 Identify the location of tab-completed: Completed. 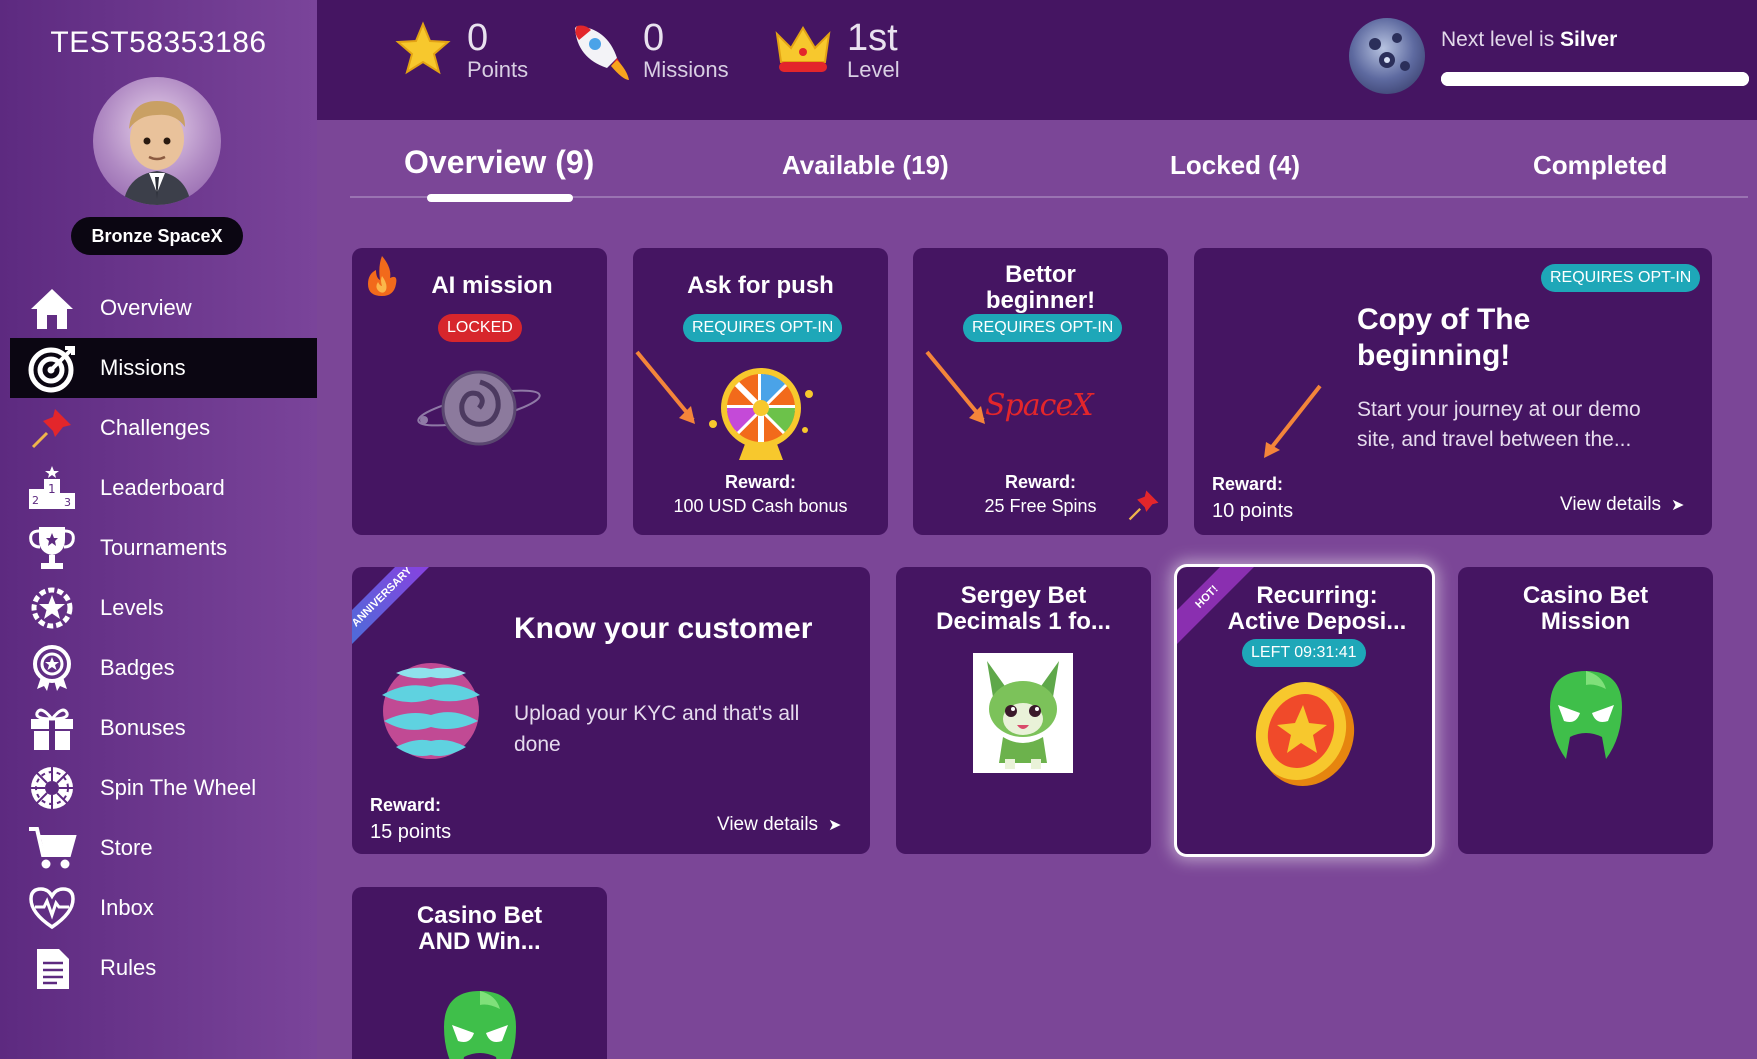
(1600, 165).